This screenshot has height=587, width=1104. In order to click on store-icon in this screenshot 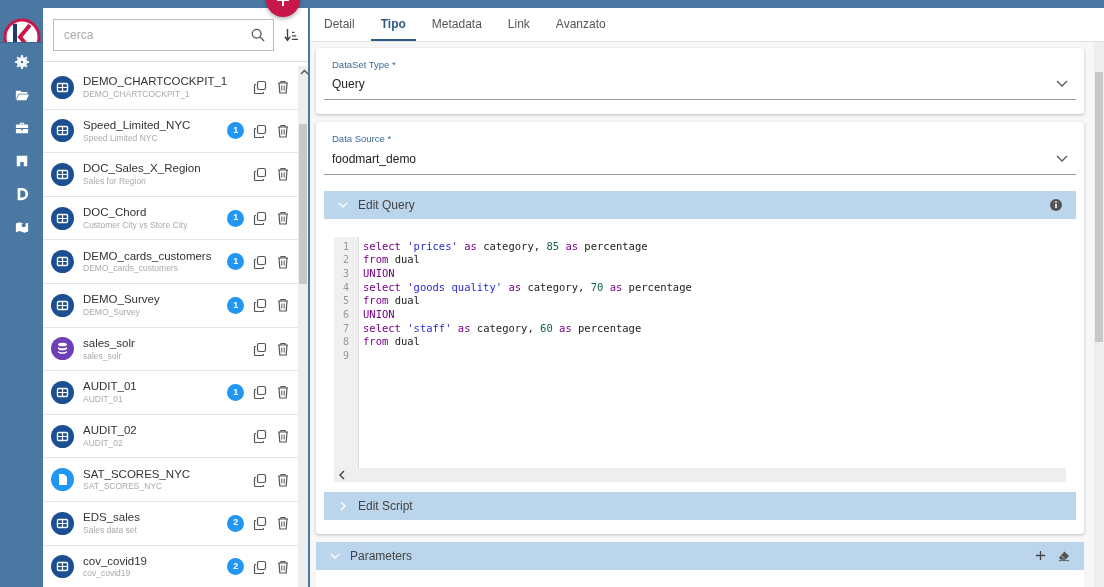, I will do `click(21, 161)`.